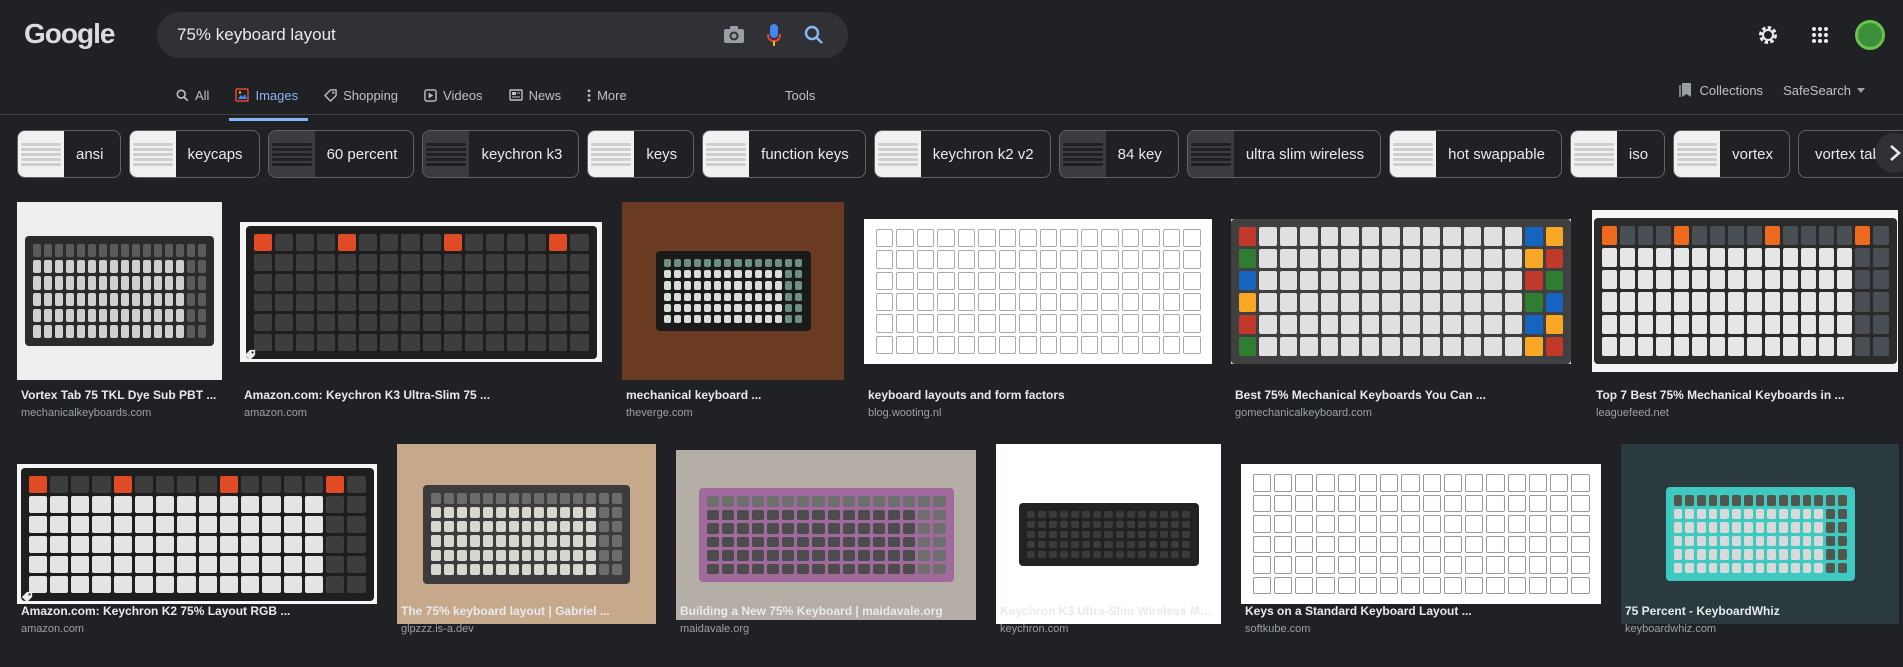 This screenshot has width=1903, height=667. What do you see at coordinates (194, 154) in the screenshot?
I see `filter-chip: keycaps` at bounding box center [194, 154].